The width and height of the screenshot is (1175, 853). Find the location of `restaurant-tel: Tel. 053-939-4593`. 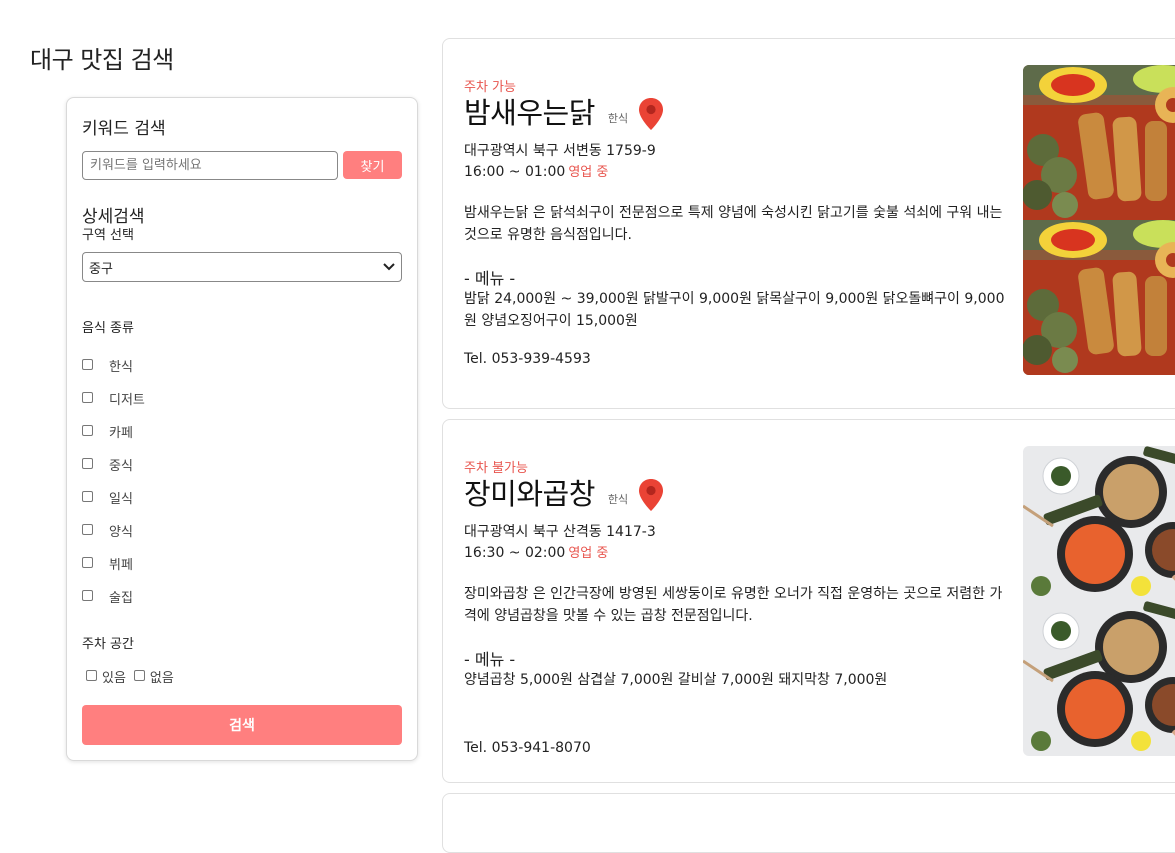

restaurant-tel: Tel. 053-939-4593 is located at coordinates (527, 359).